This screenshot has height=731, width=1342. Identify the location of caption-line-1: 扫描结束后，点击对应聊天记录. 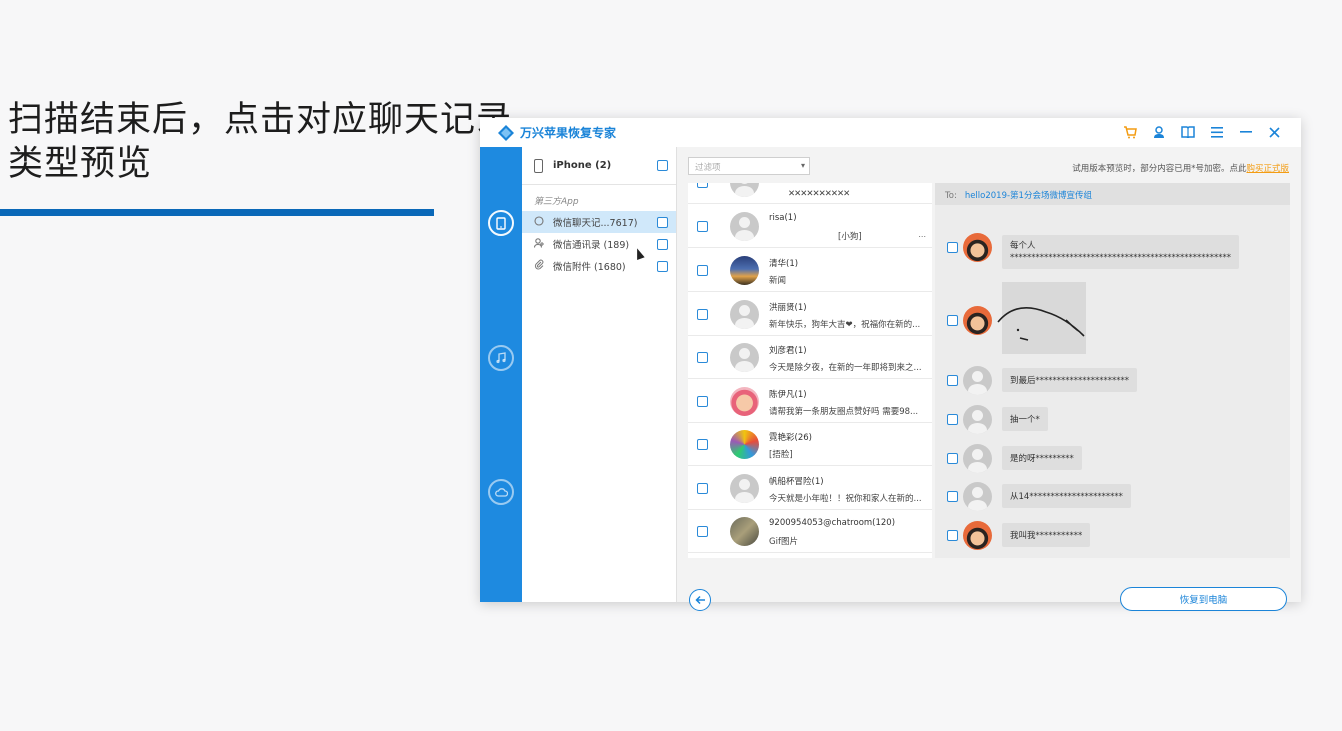
(260, 120).